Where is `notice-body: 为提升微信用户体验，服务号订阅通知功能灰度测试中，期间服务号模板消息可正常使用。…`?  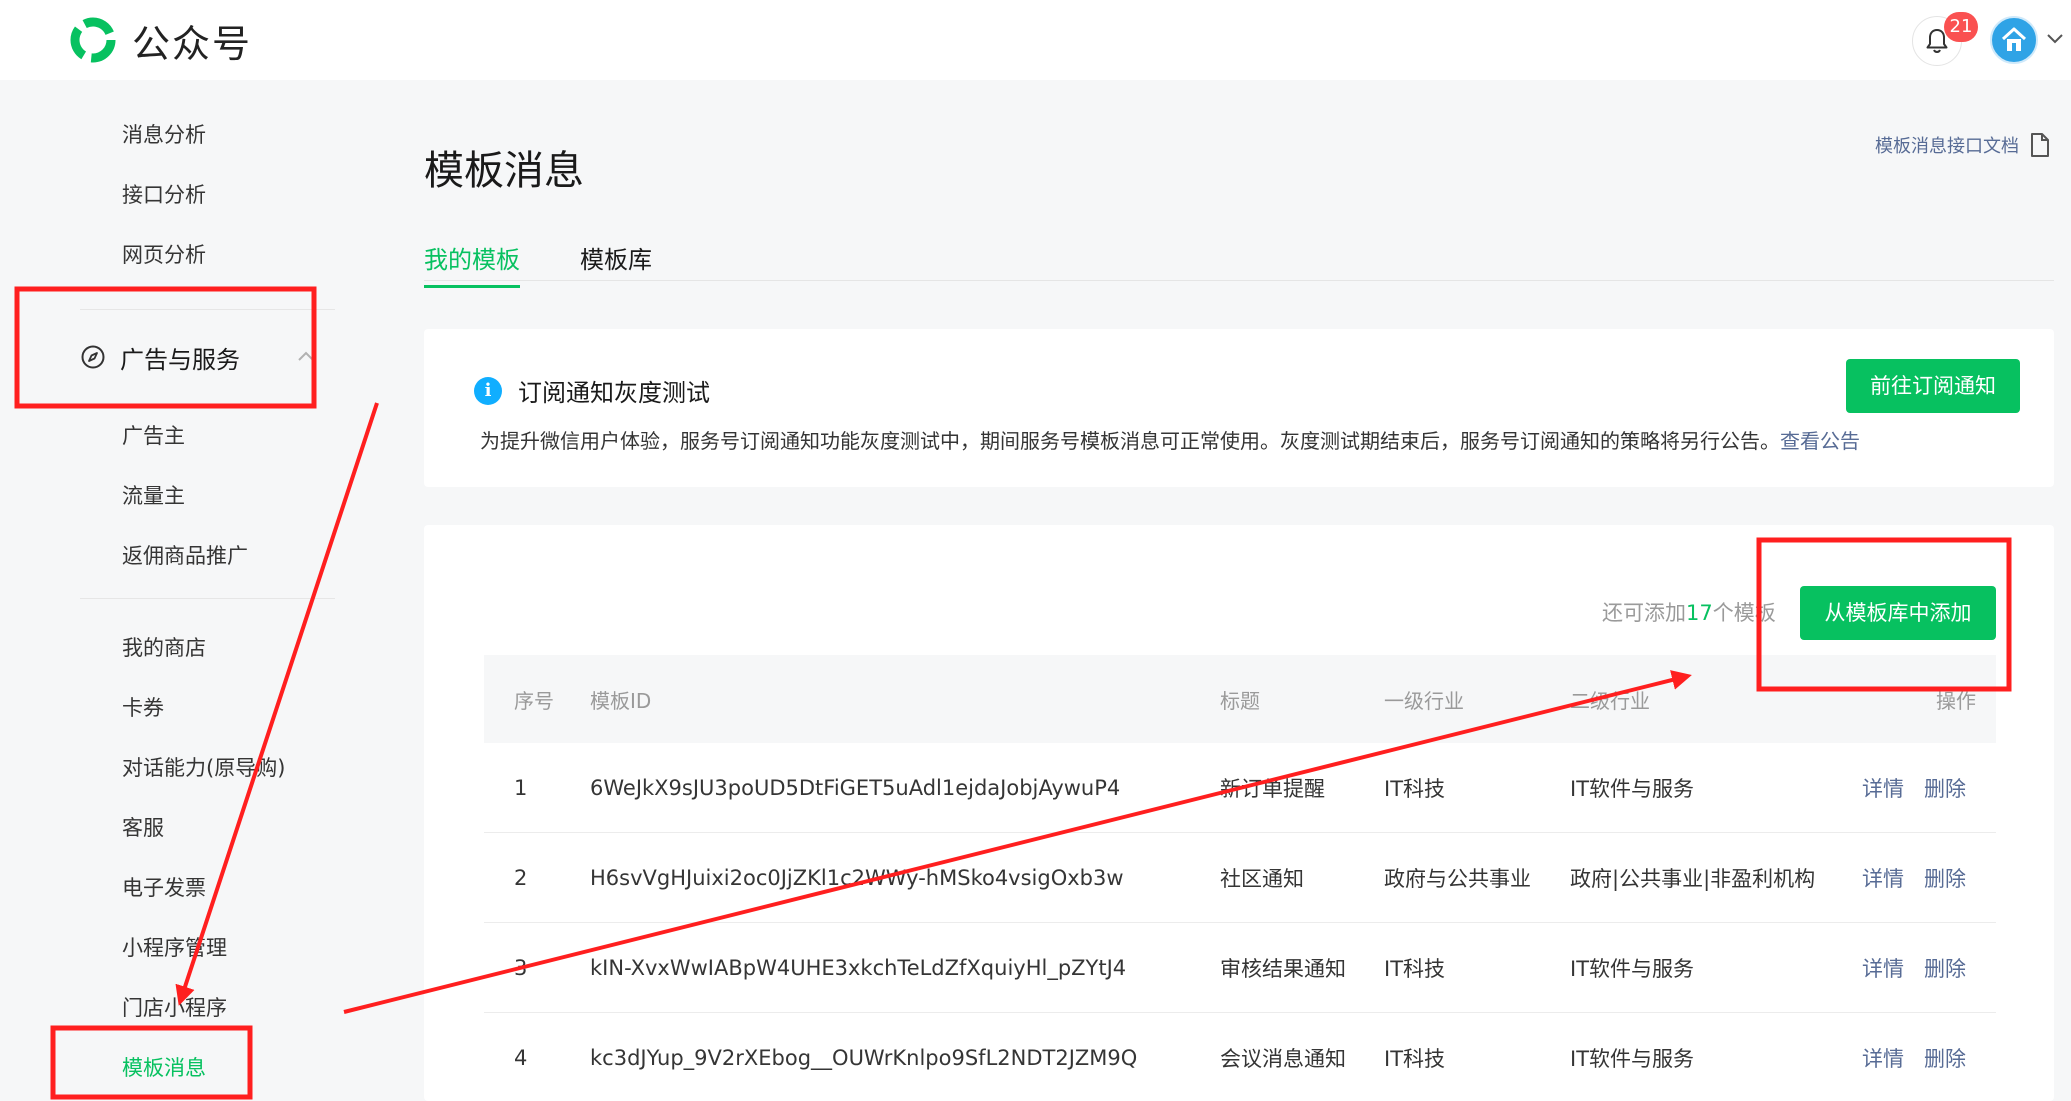 notice-body: 为提升微信用户体验，服务号订阅通知功能灰度测试中，期间服务号模板消息可正常使用。… is located at coordinates (1170, 439).